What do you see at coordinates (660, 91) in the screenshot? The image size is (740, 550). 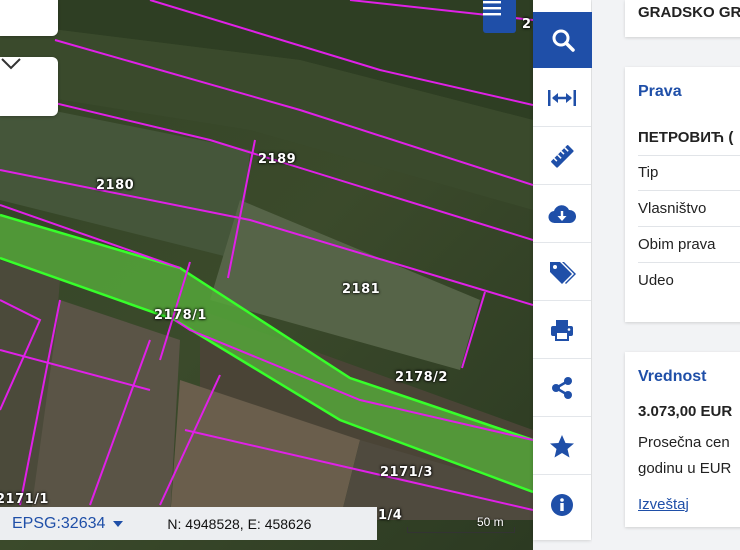 I see `prava-title: Prava` at bounding box center [660, 91].